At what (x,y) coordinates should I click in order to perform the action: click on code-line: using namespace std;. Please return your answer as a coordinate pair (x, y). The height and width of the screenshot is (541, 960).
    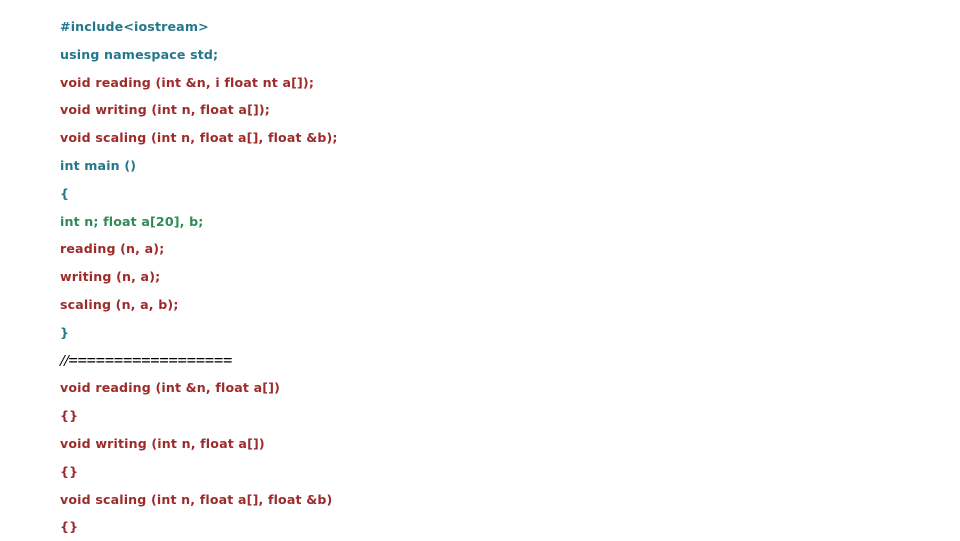
    Looking at the image, I should click on (139, 54).